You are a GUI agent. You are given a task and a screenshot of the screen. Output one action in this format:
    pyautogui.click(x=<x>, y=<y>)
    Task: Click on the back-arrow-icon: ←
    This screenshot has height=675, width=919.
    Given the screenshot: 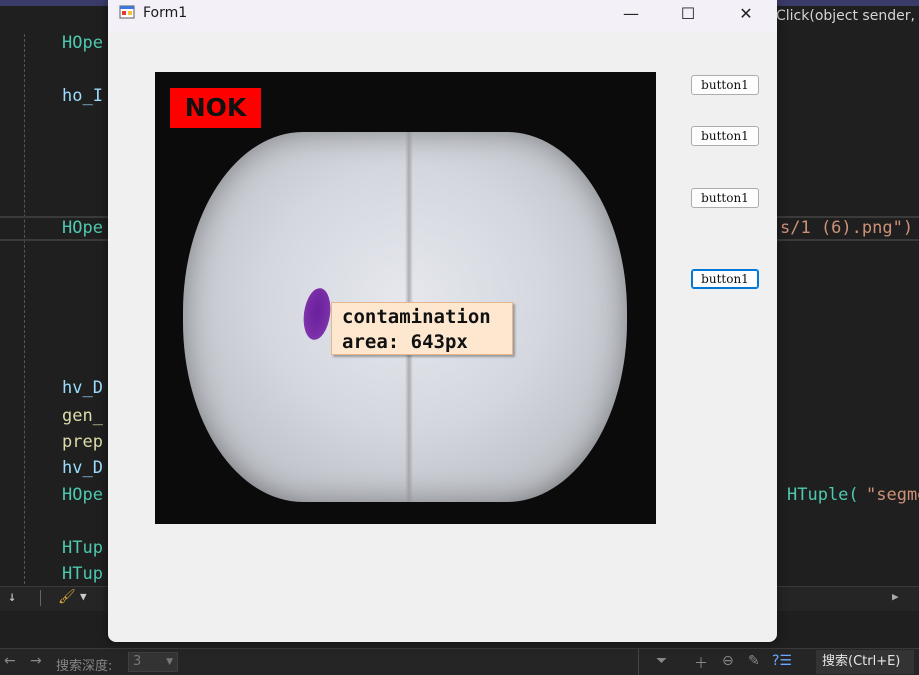 What is the action you would take?
    pyautogui.click(x=10, y=661)
    